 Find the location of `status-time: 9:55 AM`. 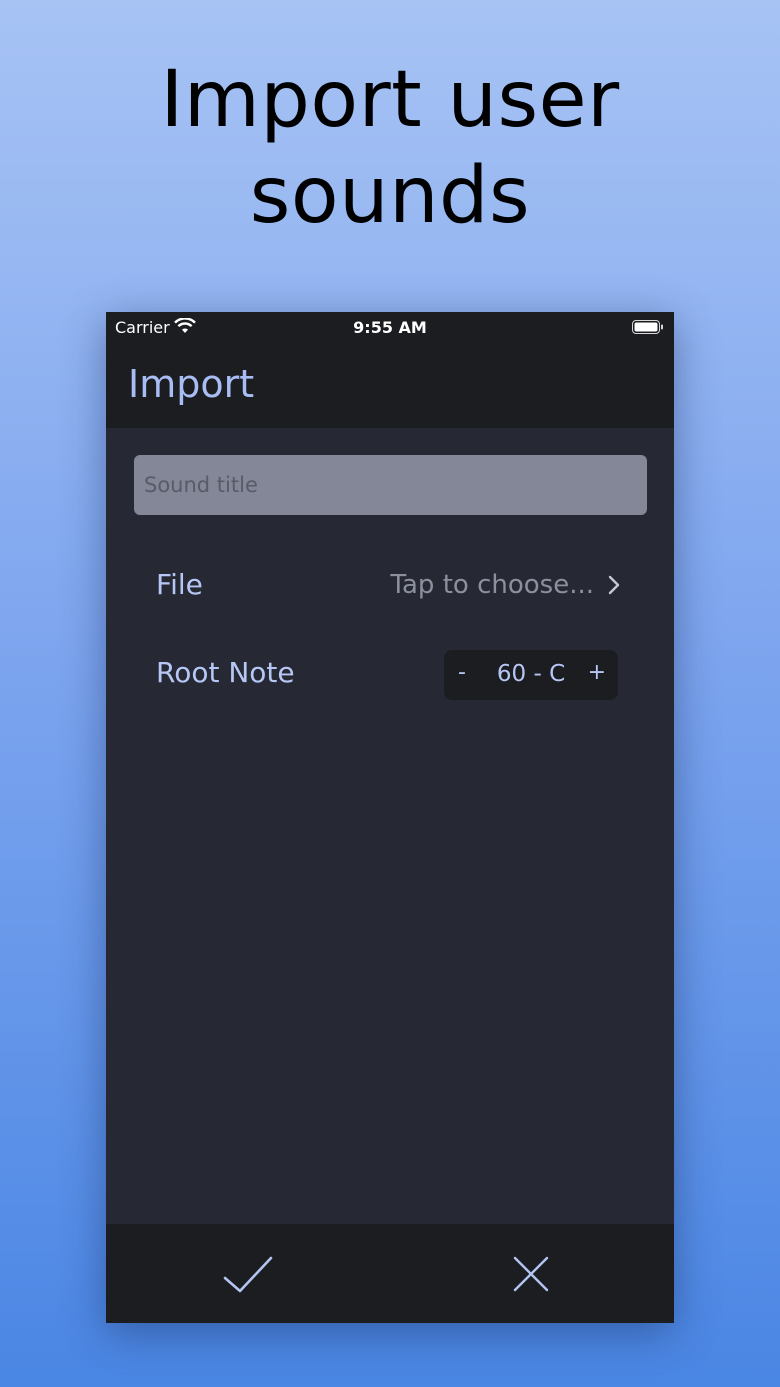

status-time: 9:55 AM is located at coordinates (390, 327).